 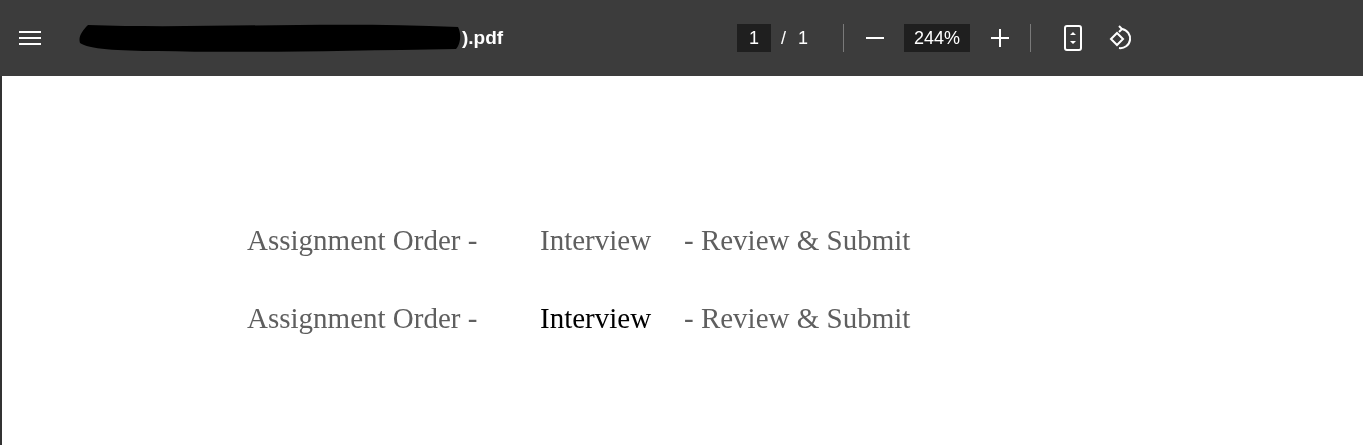 I want to click on page-number-field: 1, so click(x=754, y=38).